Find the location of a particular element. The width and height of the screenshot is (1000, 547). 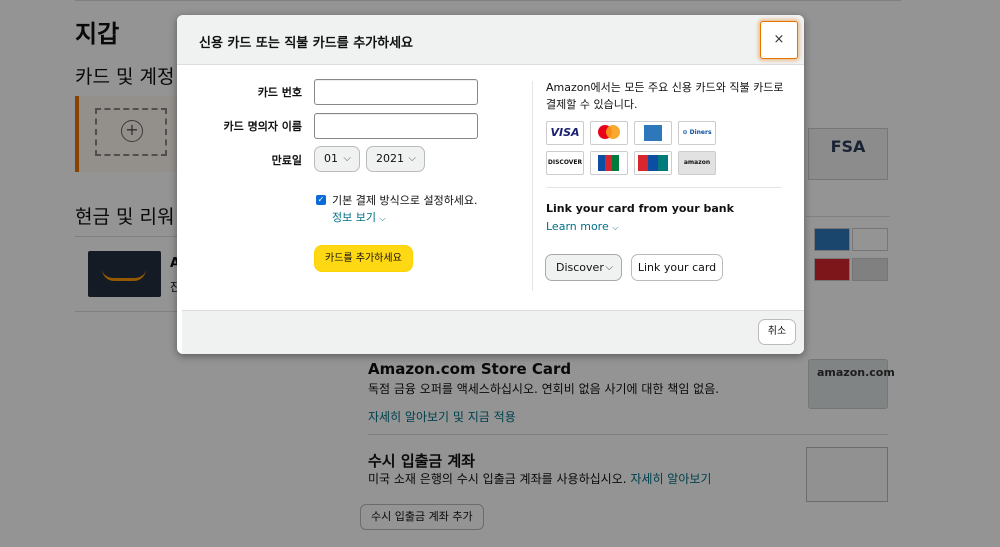

cancel-button: 취소 is located at coordinates (777, 332).